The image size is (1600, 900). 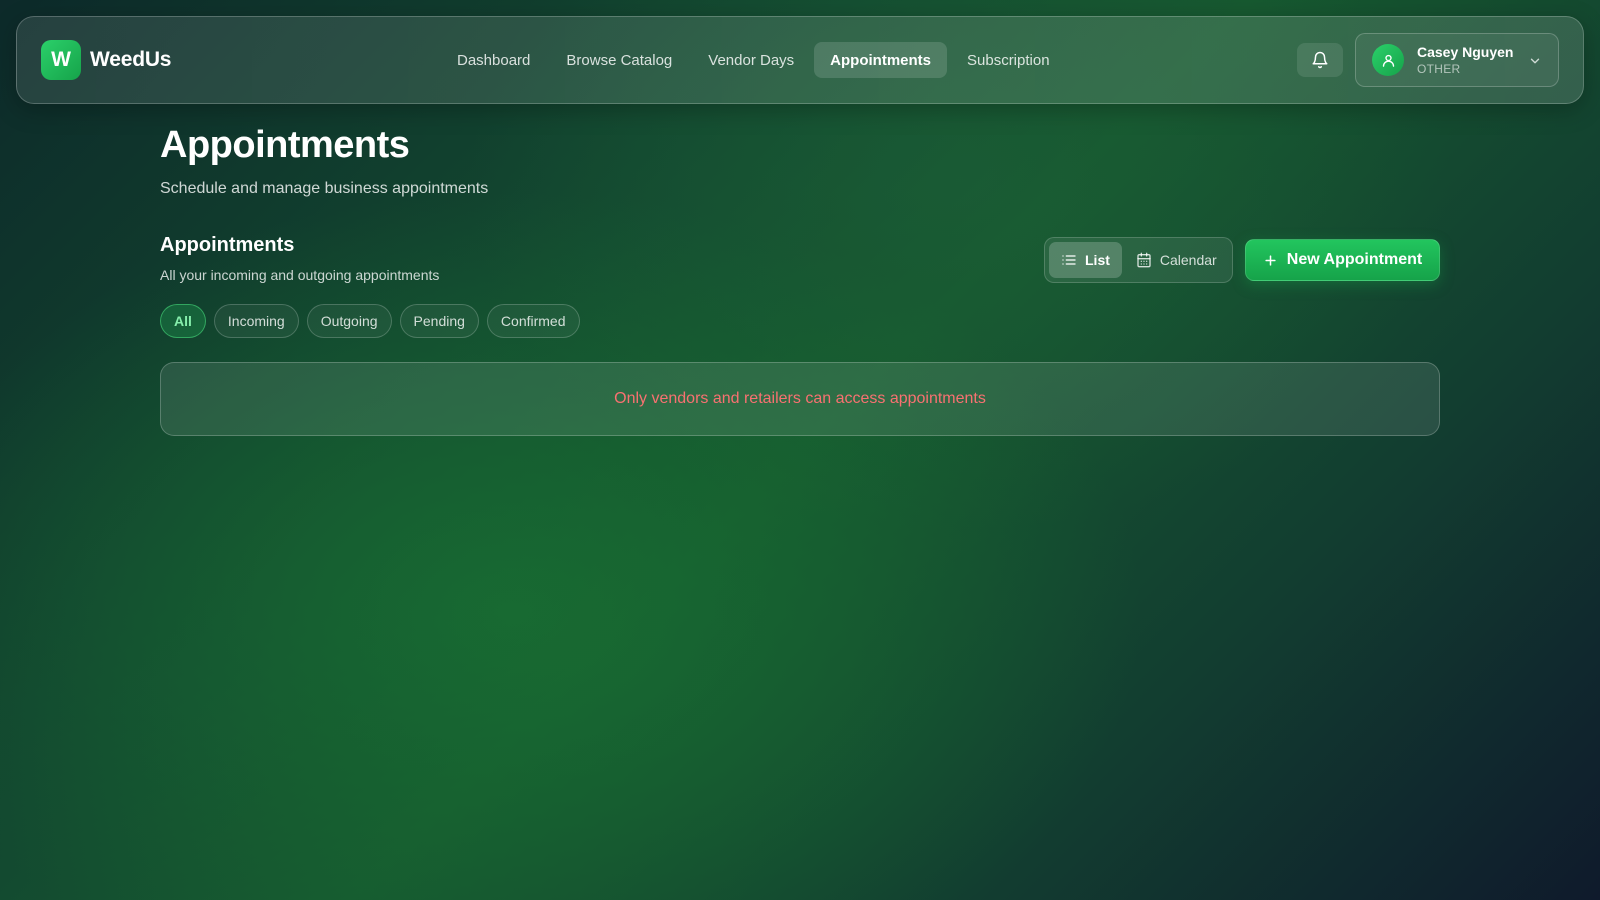 What do you see at coordinates (61, 60) in the screenshot?
I see `brand-logo: W` at bounding box center [61, 60].